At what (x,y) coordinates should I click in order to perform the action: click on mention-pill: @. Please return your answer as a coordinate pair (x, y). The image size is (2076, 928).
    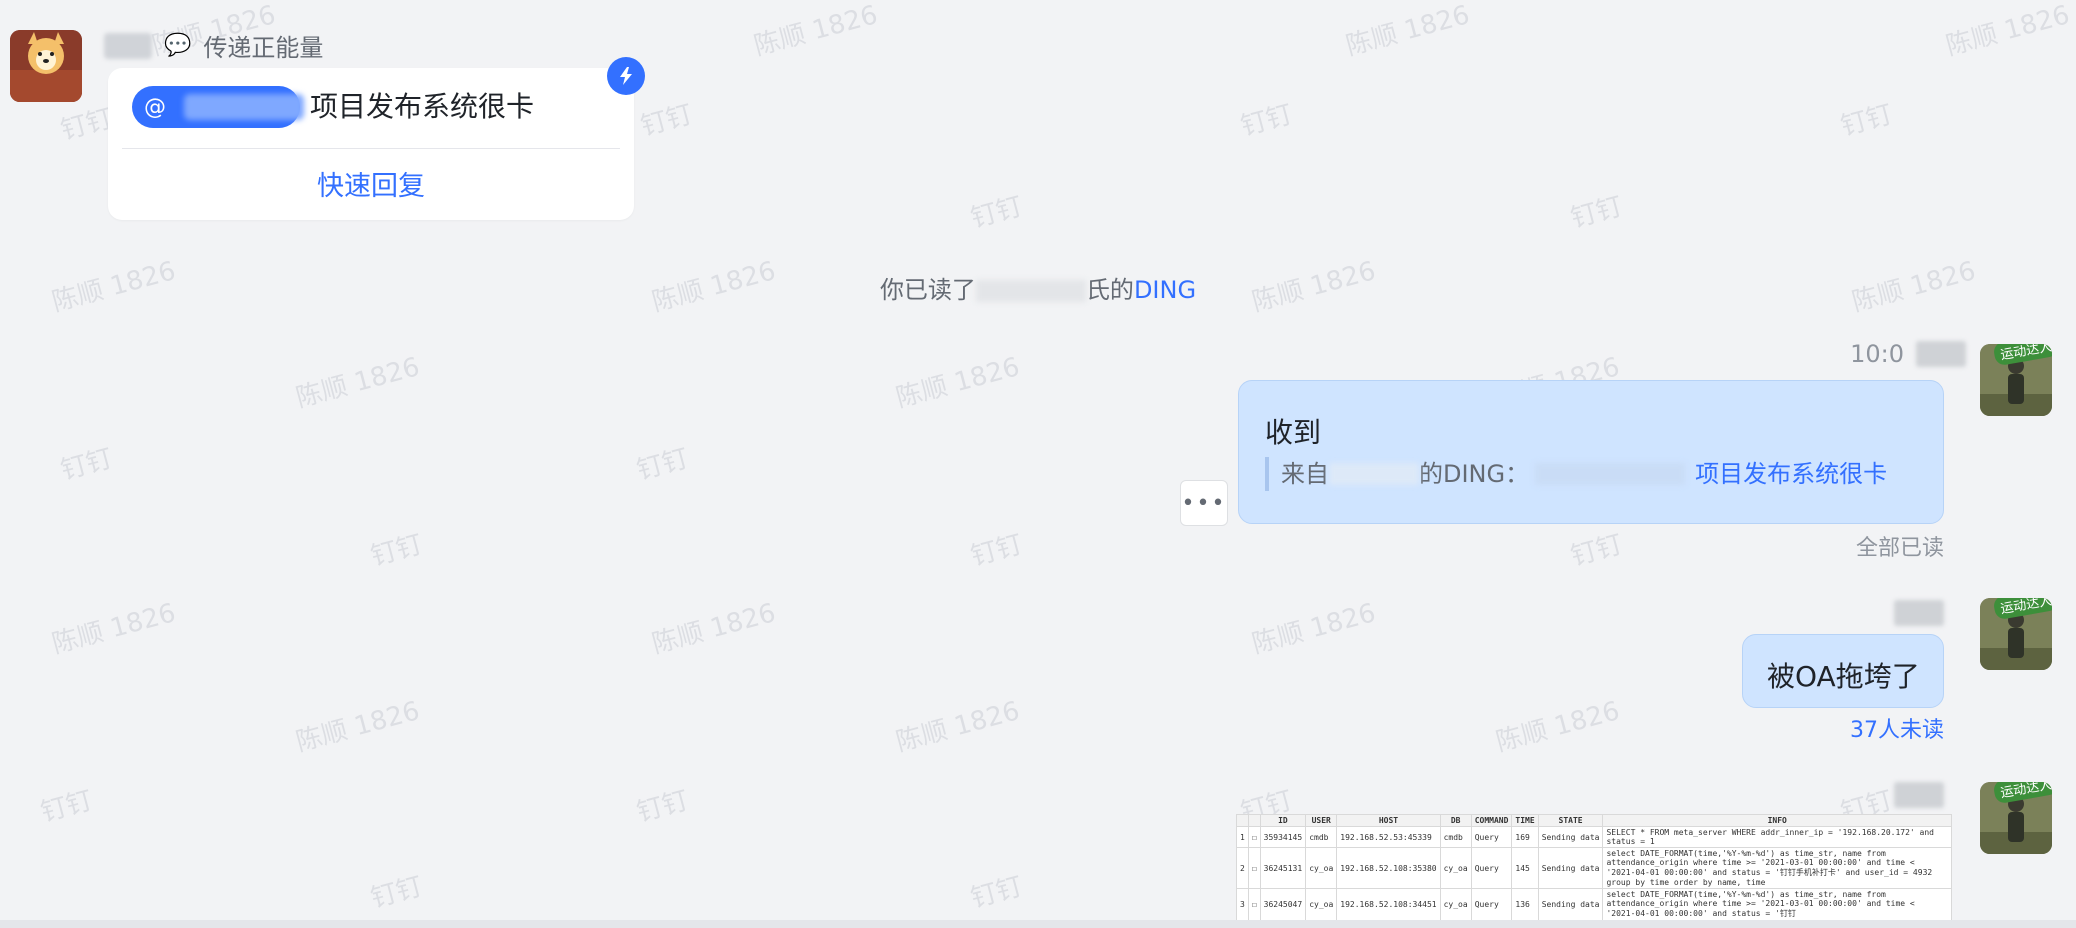
    Looking at the image, I should click on (218, 107).